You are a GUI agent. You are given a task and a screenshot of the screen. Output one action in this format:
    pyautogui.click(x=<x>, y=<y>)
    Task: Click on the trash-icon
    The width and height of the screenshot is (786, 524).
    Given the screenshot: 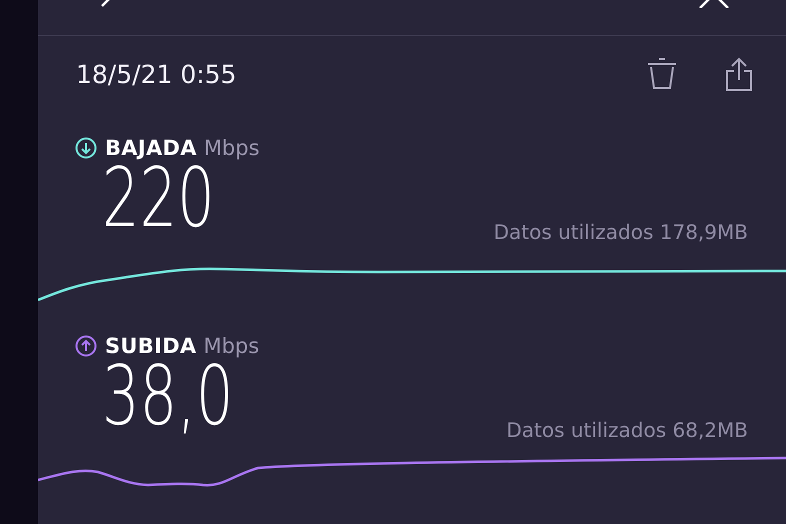 What is the action you would take?
    pyautogui.click(x=662, y=74)
    